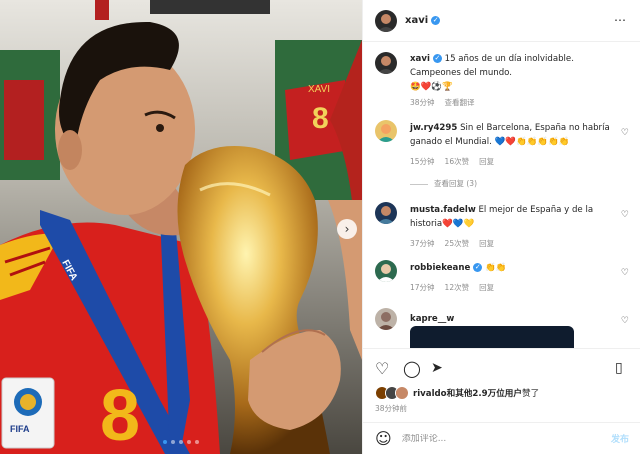  What do you see at coordinates (416, 20) in the screenshot?
I see `header-username: xavi` at bounding box center [416, 20].